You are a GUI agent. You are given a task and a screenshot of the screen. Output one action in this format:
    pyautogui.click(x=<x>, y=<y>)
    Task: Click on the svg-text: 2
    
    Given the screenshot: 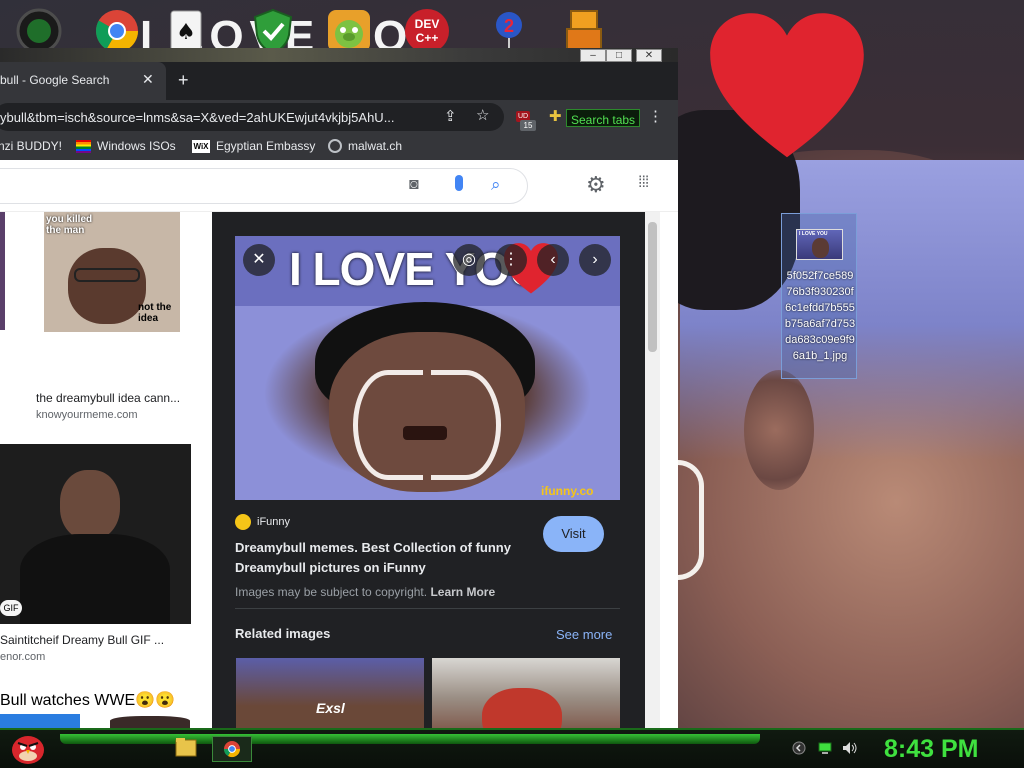 What is the action you would take?
    pyautogui.click(x=509, y=26)
    